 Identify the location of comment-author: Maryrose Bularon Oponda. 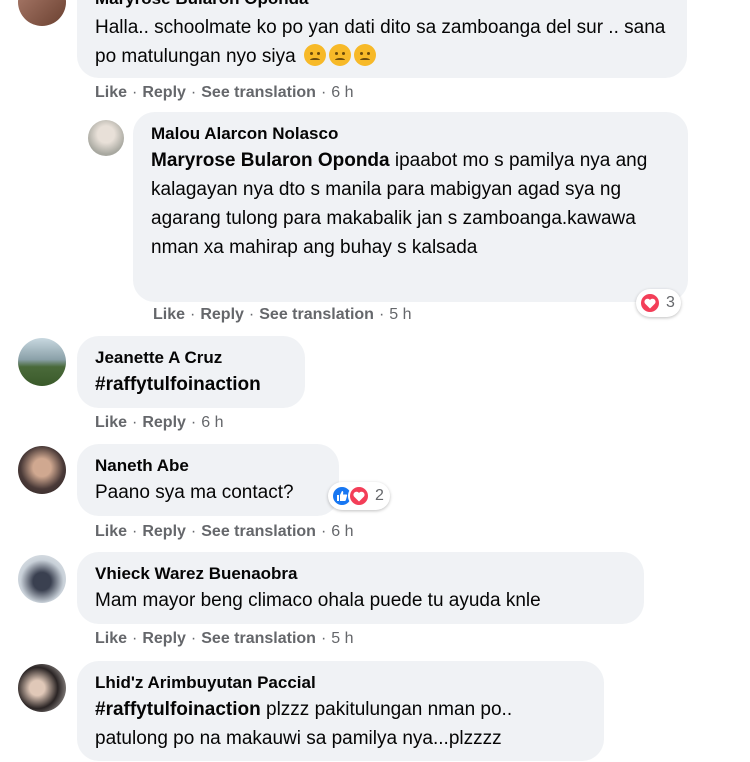
(382, 4).